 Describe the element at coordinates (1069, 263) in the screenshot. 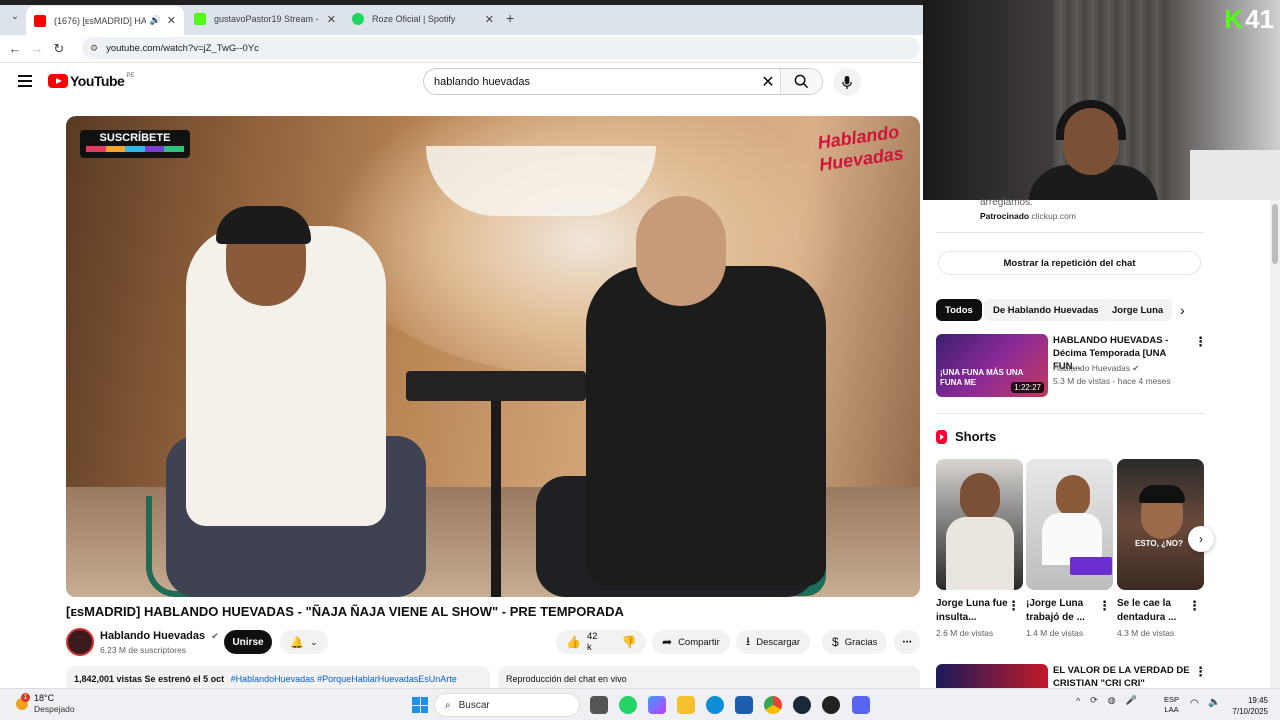

I see `show-chat-replay-button: Mostrar la repetición del chat` at that location.